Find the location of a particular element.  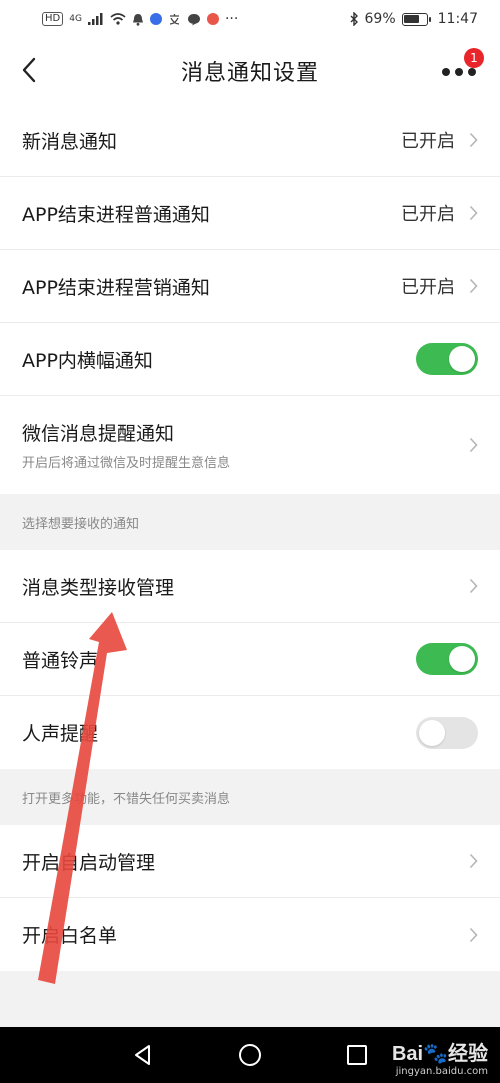

row-label: APP结束进程营销通知 is located at coordinates (116, 287).